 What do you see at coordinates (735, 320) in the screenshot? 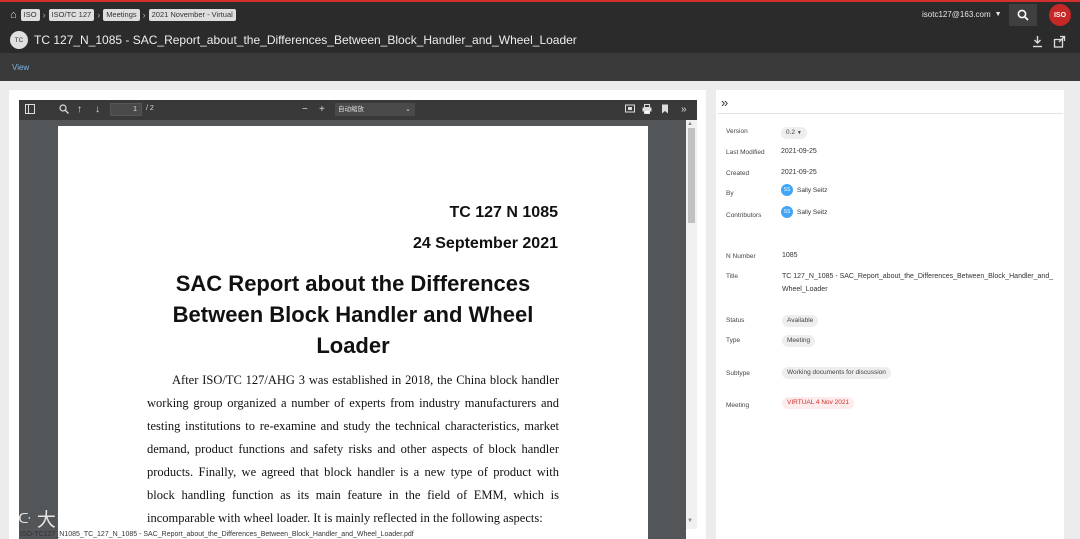
I see `status-label: Status` at bounding box center [735, 320].